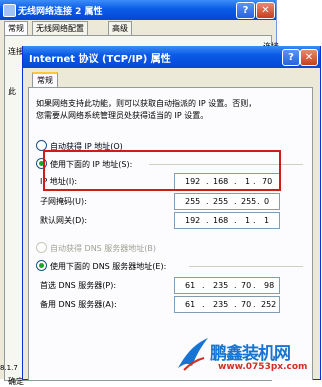  Describe the element at coordinates (9, 368) in the screenshot. I see `bg-status-text: 8.1.7` at that location.